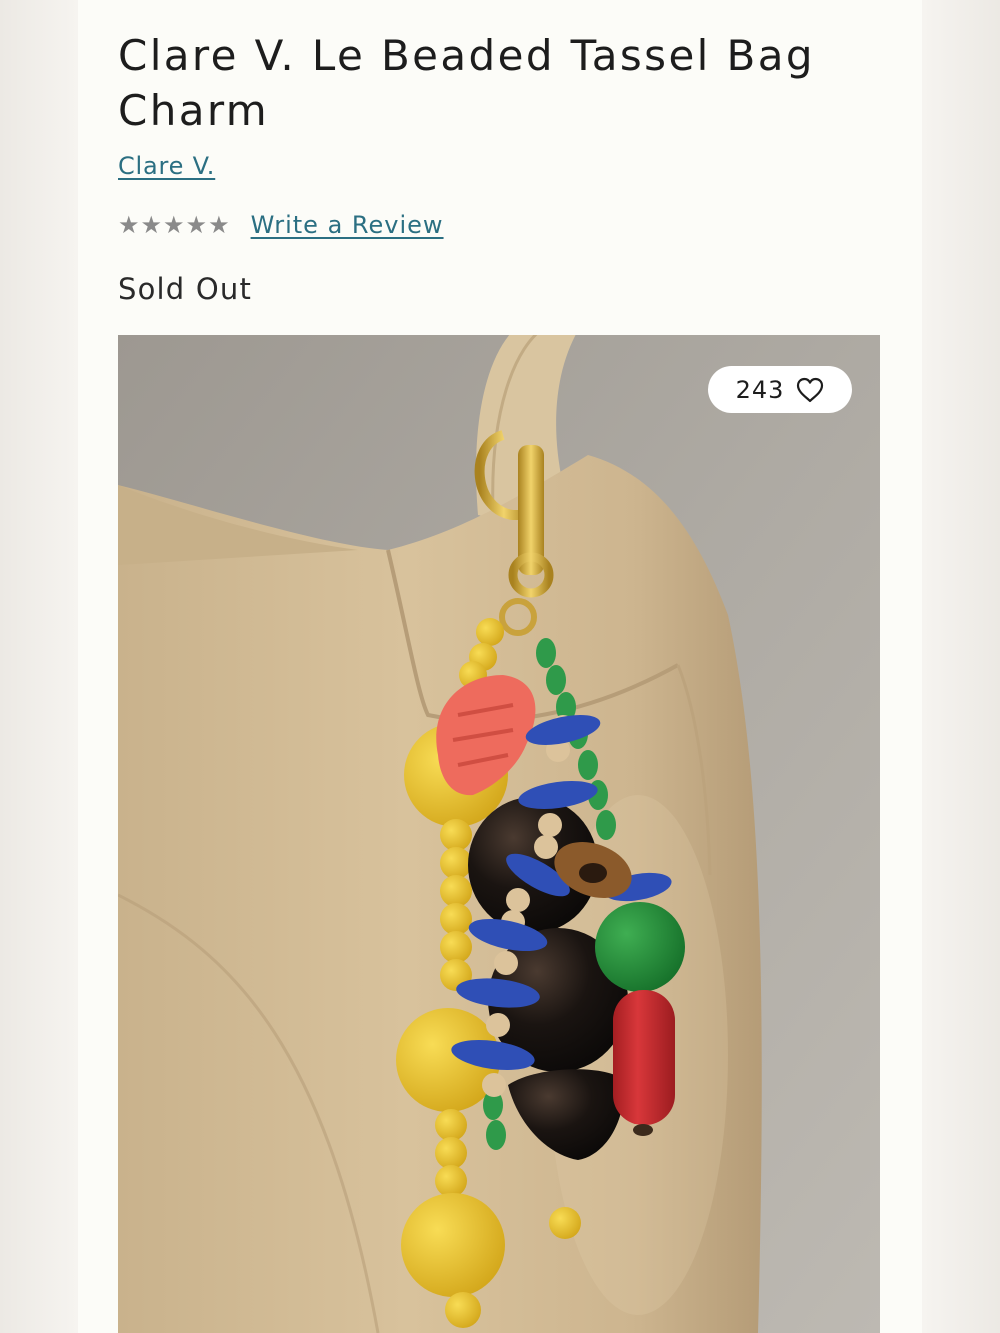  Describe the element at coordinates (466, 83) in the screenshot. I see `product-title: Clare V. Le Beaded Tassel Bag Charm` at that location.